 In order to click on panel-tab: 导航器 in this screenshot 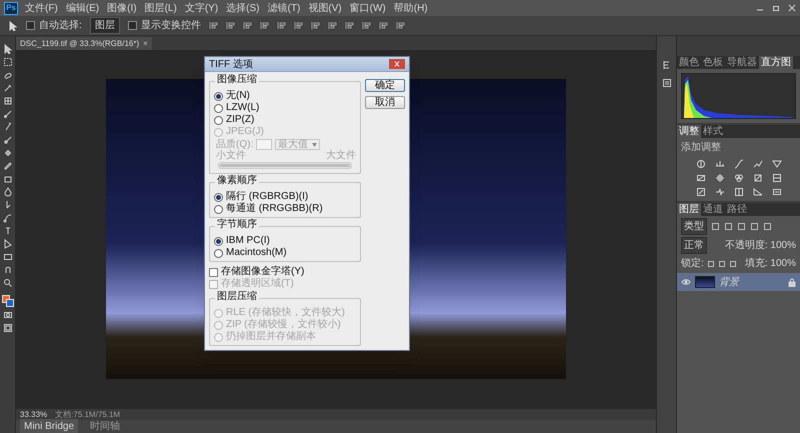, I will do `click(742, 62)`.